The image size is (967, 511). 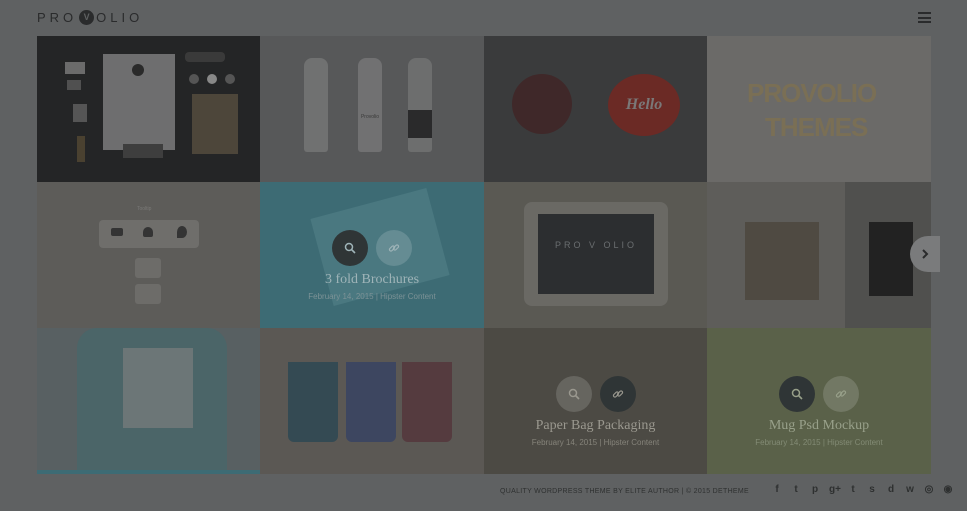 I want to click on bottle-label: Provolio, so click(x=370, y=117).